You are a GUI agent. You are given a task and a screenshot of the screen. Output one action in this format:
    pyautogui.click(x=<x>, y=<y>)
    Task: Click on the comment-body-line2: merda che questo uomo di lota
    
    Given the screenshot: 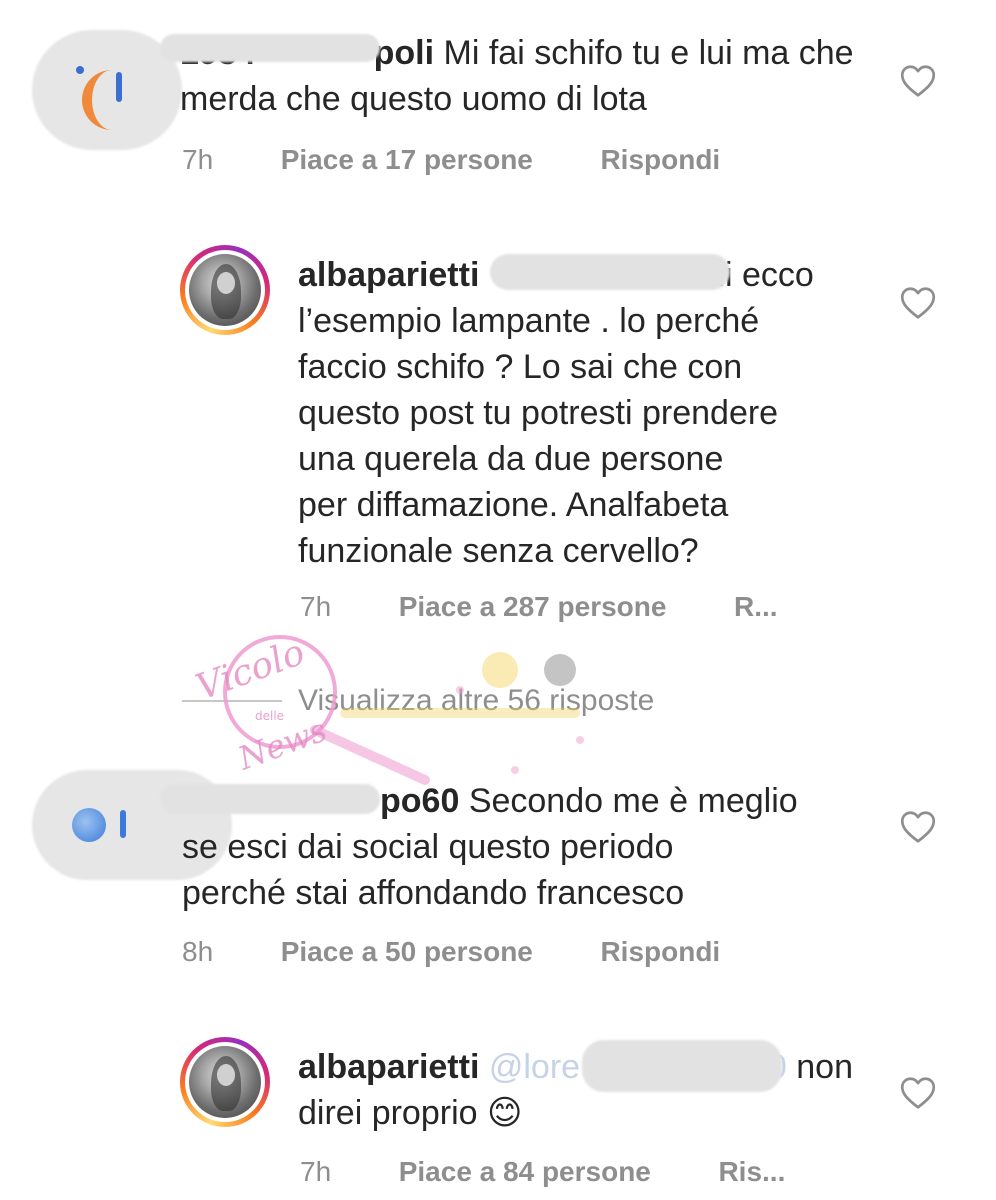 What is the action you would take?
    pyautogui.click(x=413, y=99)
    